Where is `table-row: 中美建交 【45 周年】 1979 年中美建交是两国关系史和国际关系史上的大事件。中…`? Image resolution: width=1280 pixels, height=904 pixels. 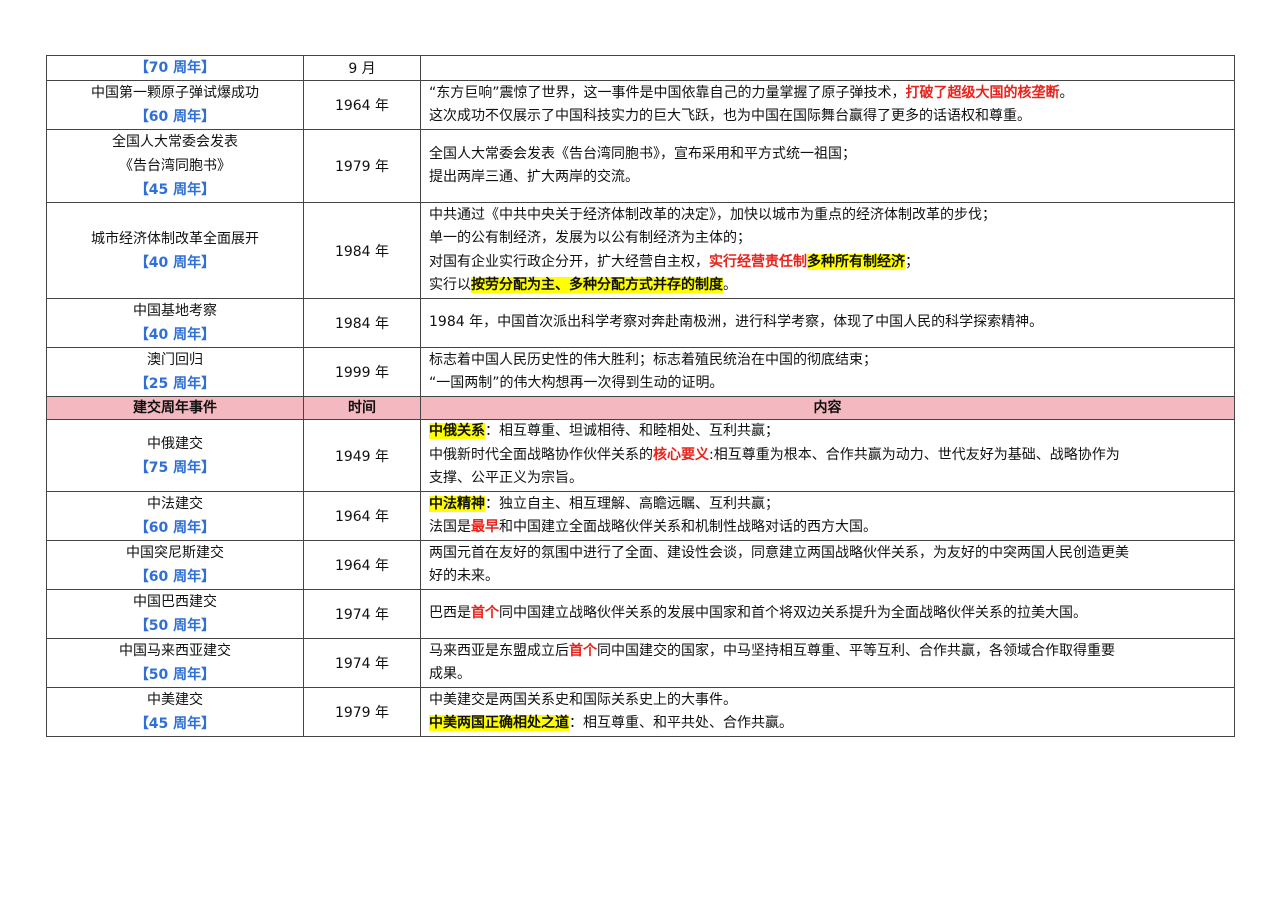
table-row: 中美建交 【45 周年】 1979 年中美建交是两国关系史和国际关系史上的大事件。中… is located at coordinates (640, 712).